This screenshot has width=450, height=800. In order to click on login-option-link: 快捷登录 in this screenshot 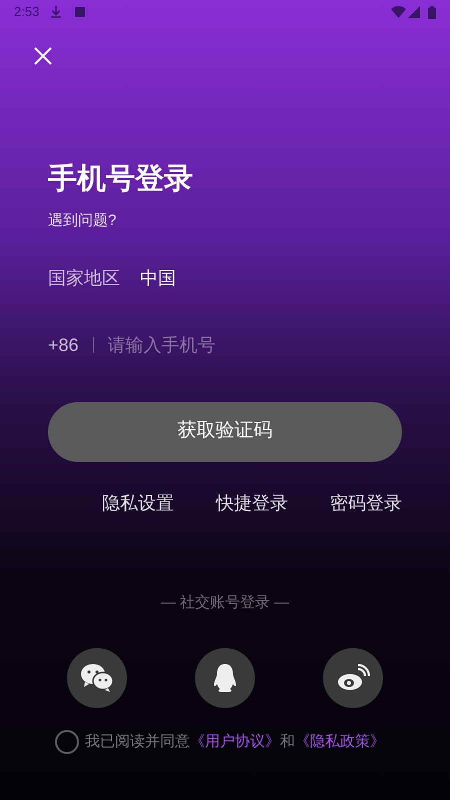, I will do `click(252, 503)`.